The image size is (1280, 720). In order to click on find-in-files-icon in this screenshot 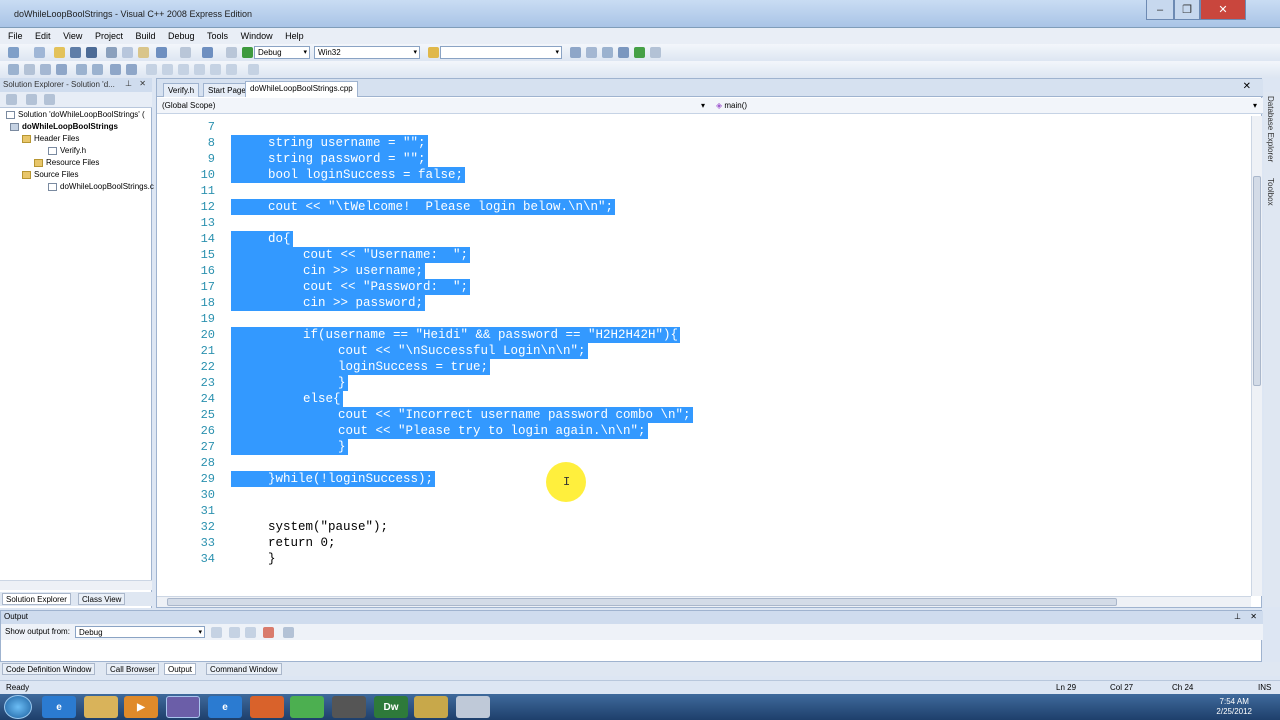, I will do `click(433, 52)`.